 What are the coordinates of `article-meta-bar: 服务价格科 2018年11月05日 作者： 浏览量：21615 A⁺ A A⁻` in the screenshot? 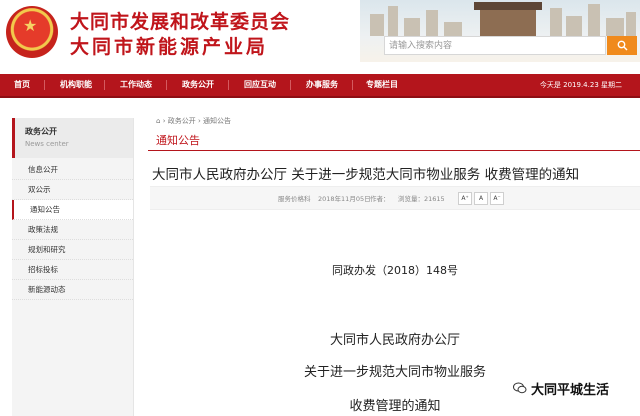 It's located at (395, 198).